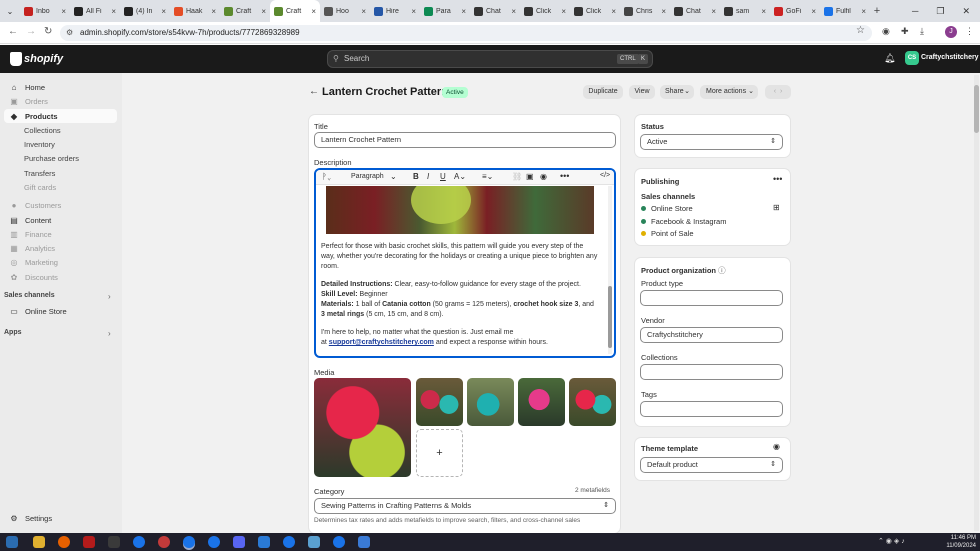 Image resolution: width=980 pixels, height=551 pixels. I want to click on apps-chevron-icon: ›, so click(109, 333).